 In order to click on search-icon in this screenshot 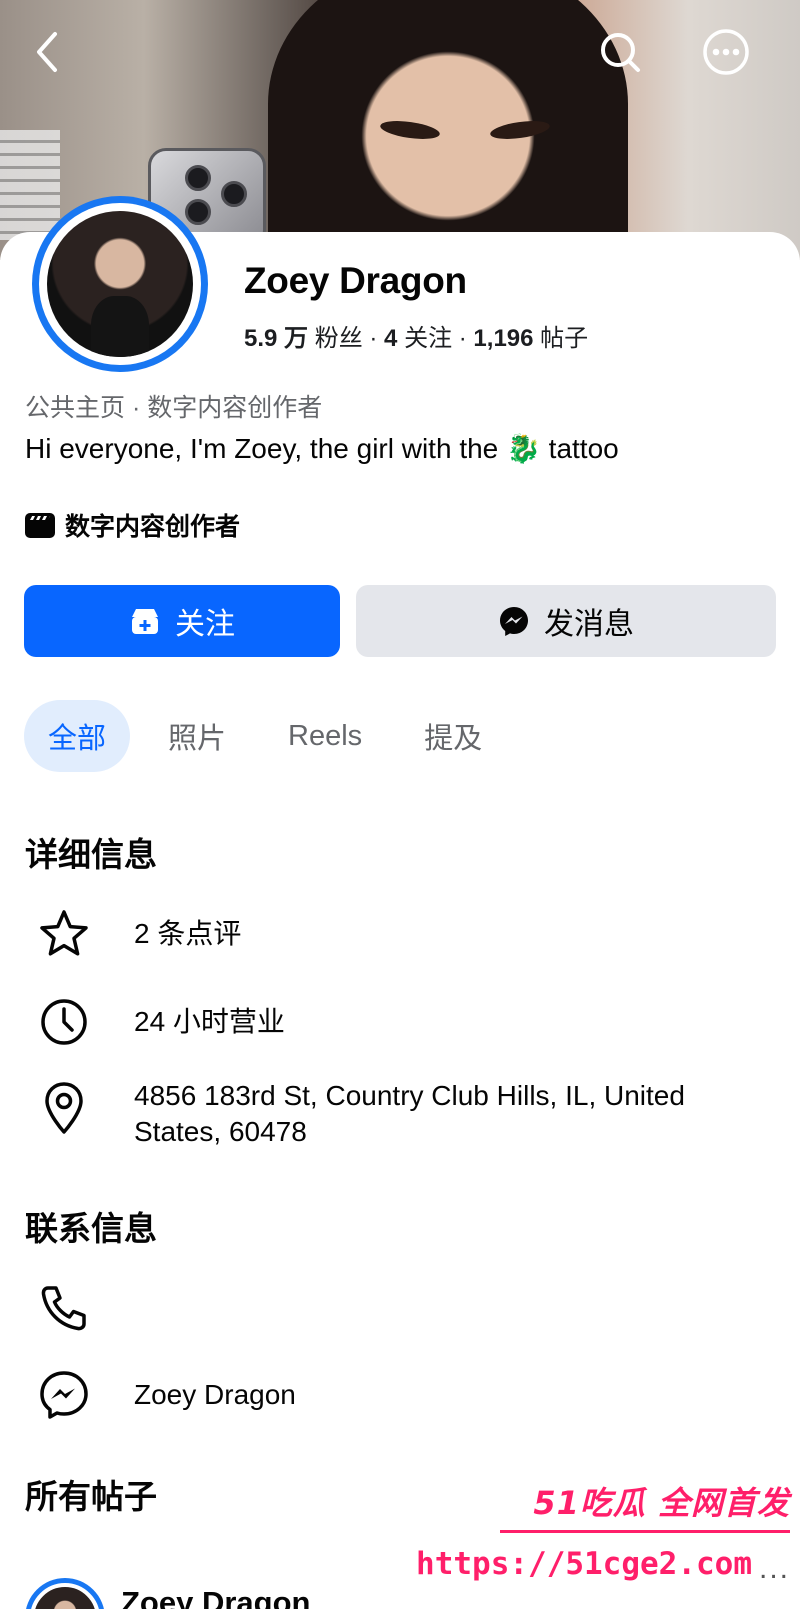, I will do `click(620, 52)`.